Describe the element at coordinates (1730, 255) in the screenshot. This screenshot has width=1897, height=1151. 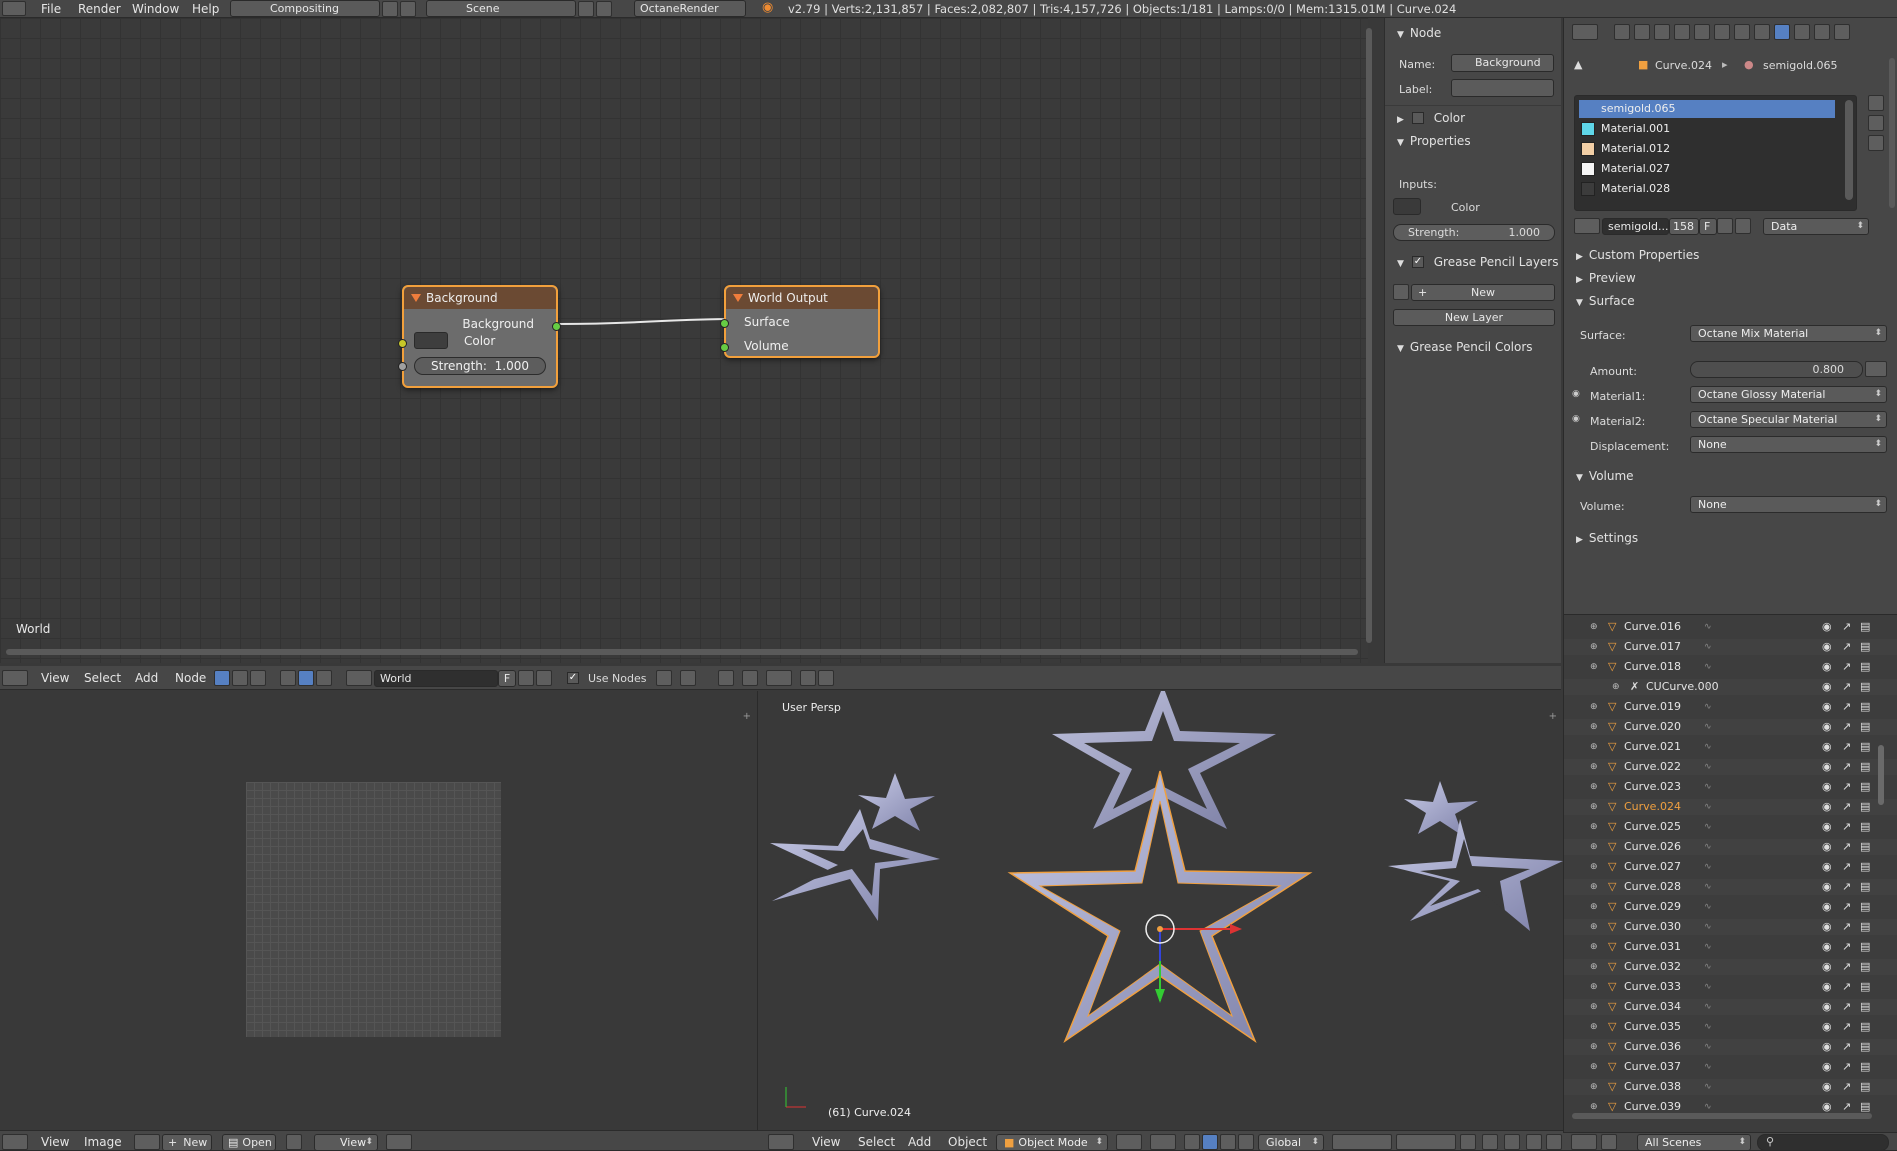
I see `custom-properties-panel: Custom Properties` at that location.